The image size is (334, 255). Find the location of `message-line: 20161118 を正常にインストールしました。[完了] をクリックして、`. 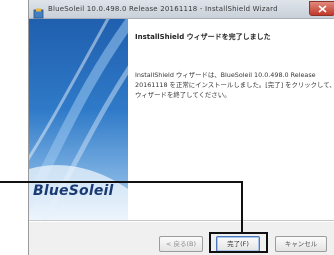

message-line: 20161118 を正常にインストールしました。[完了] をクリックして、 is located at coordinates (234, 85).